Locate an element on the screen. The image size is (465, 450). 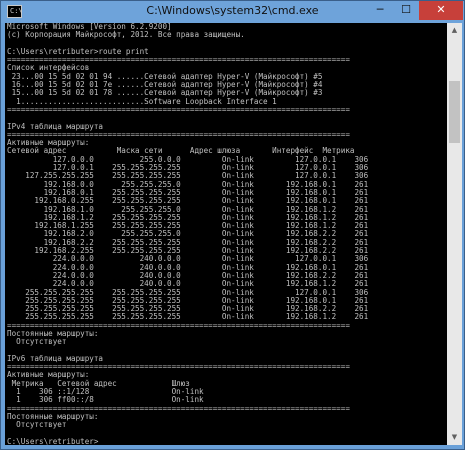
title-bar: C:\ C:\Windows\system32\cmd.exe ─ ☐ ✕ is located at coordinates (232, 12).